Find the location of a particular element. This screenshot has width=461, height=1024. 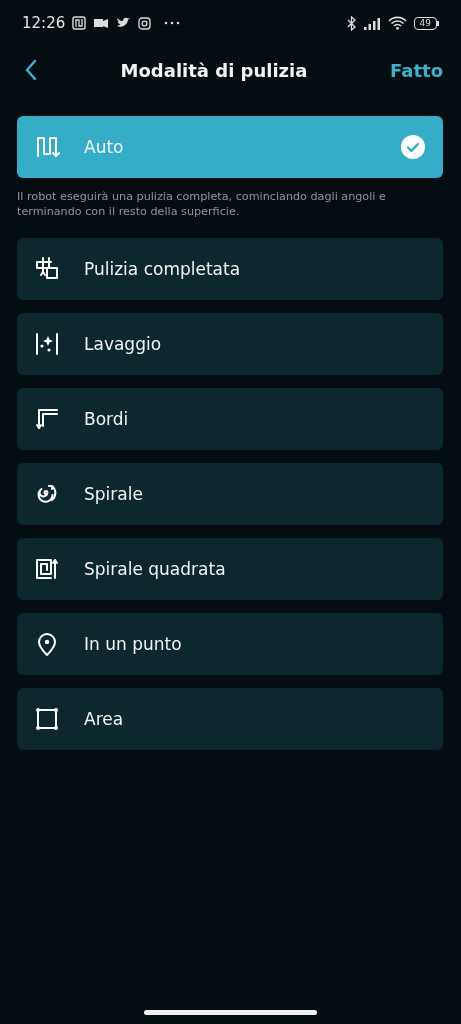

mode-label: Pulizia completata is located at coordinates (163, 269).